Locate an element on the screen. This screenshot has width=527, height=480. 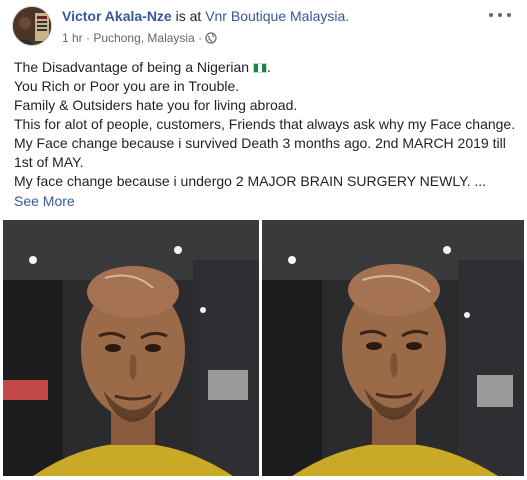
post-location: Puchong, Malaysia is located at coordinates (143, 38).